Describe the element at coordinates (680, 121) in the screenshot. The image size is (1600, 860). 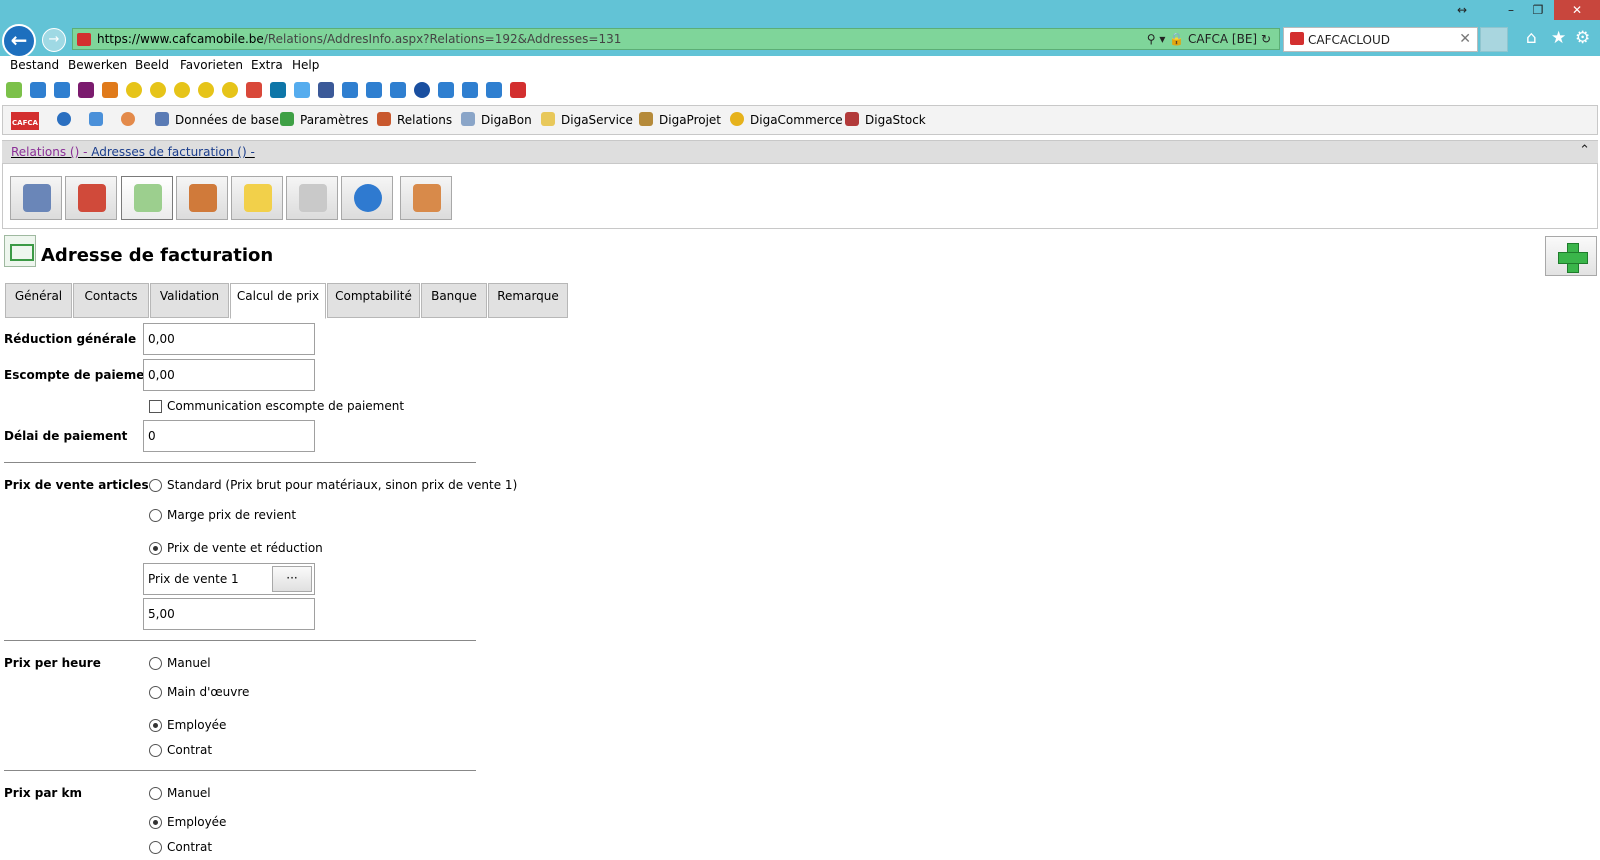
I see `toolbar-digaprojet: DigaProjet` at that location.